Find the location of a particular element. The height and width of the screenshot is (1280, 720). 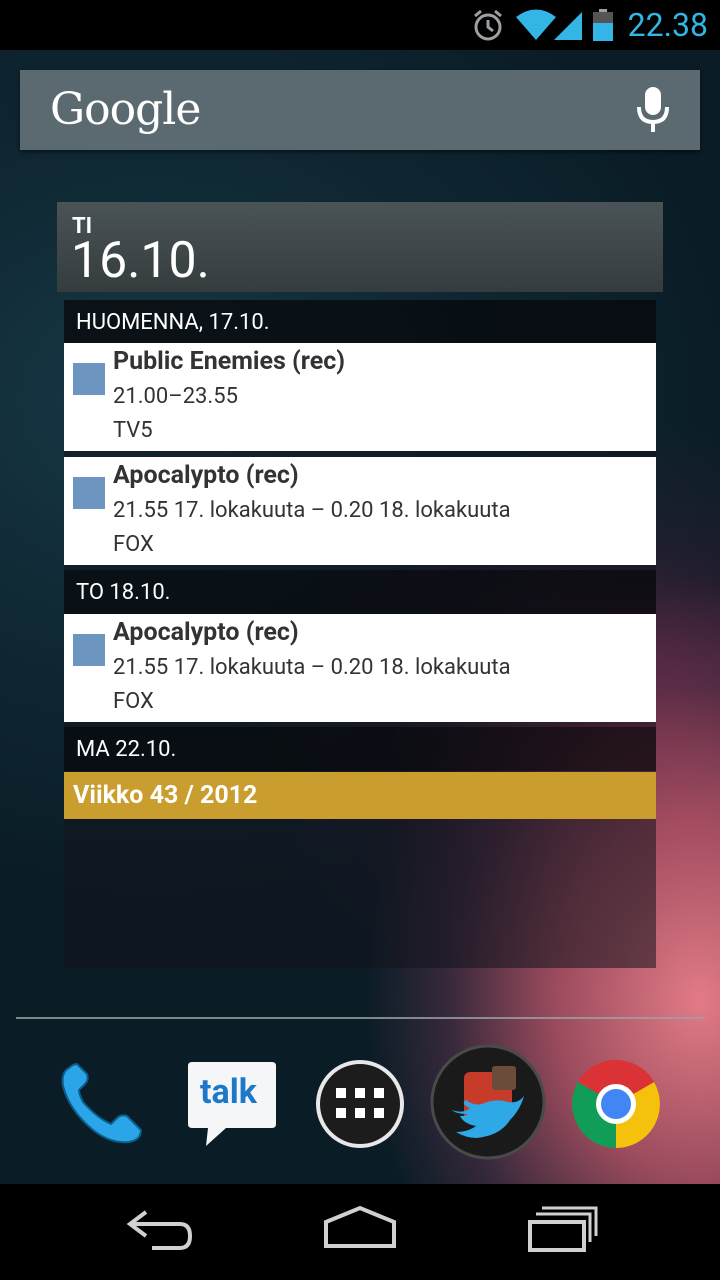

wifi-icon is located at coordinates (536, 24).